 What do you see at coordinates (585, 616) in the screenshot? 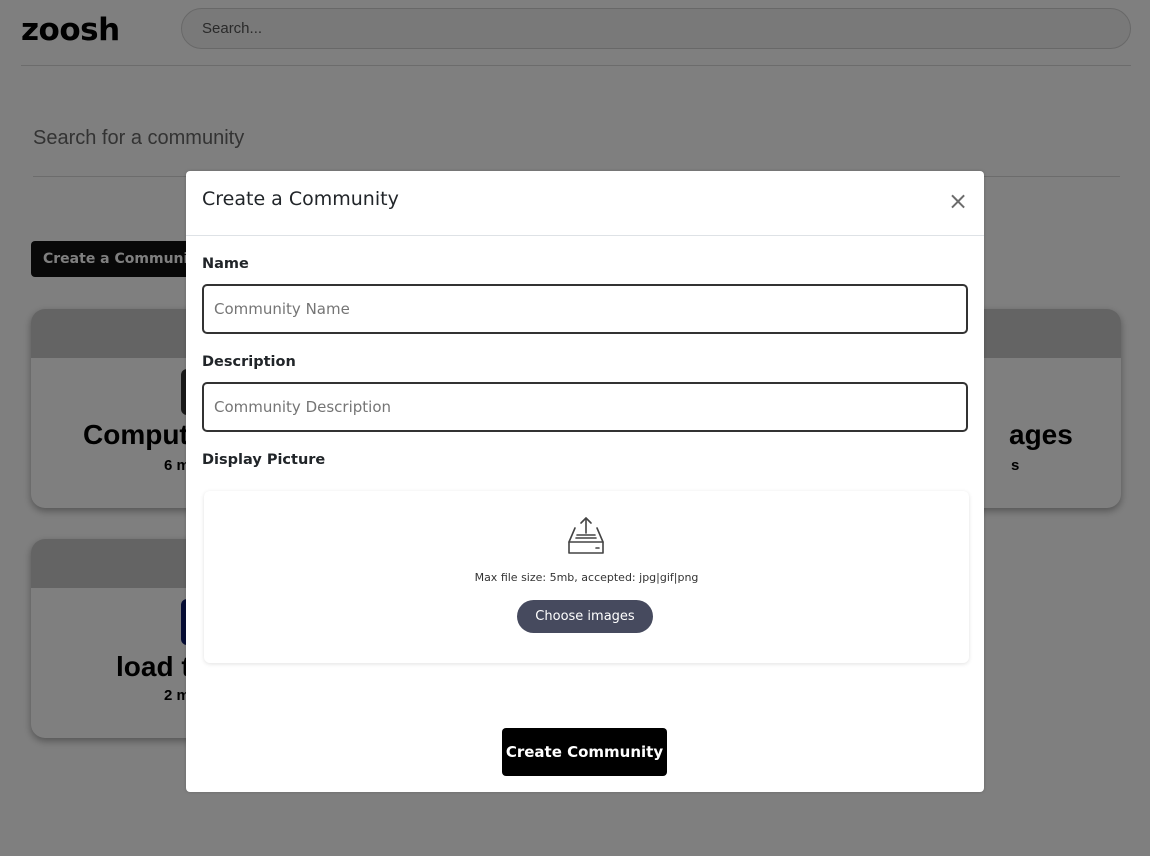
I see `choose-images-button: Choose images` at bounding box center [585, 616].